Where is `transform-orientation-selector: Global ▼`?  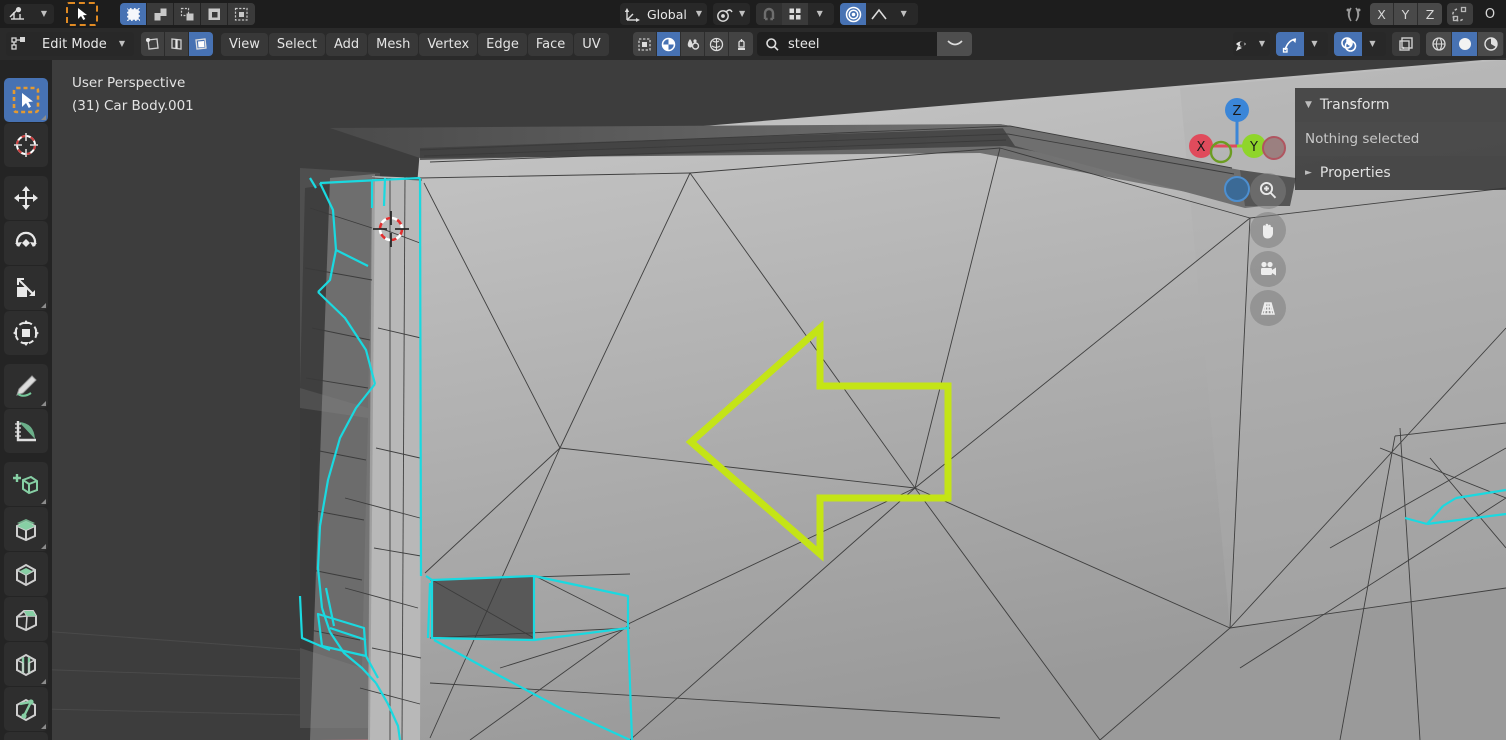
transform-orientation-selector: Global ▼ is located at coordinates (664, 14).